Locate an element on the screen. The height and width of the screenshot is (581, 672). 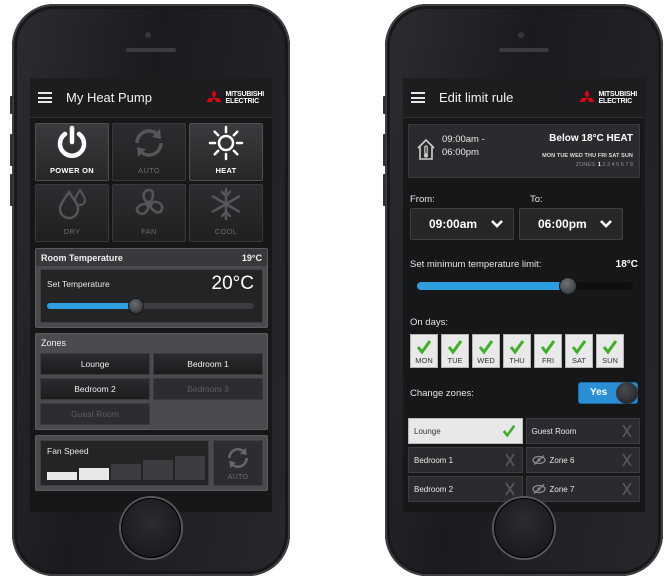
rule-zone-lounge-label: Lounge is located at coordinates (427, 431).